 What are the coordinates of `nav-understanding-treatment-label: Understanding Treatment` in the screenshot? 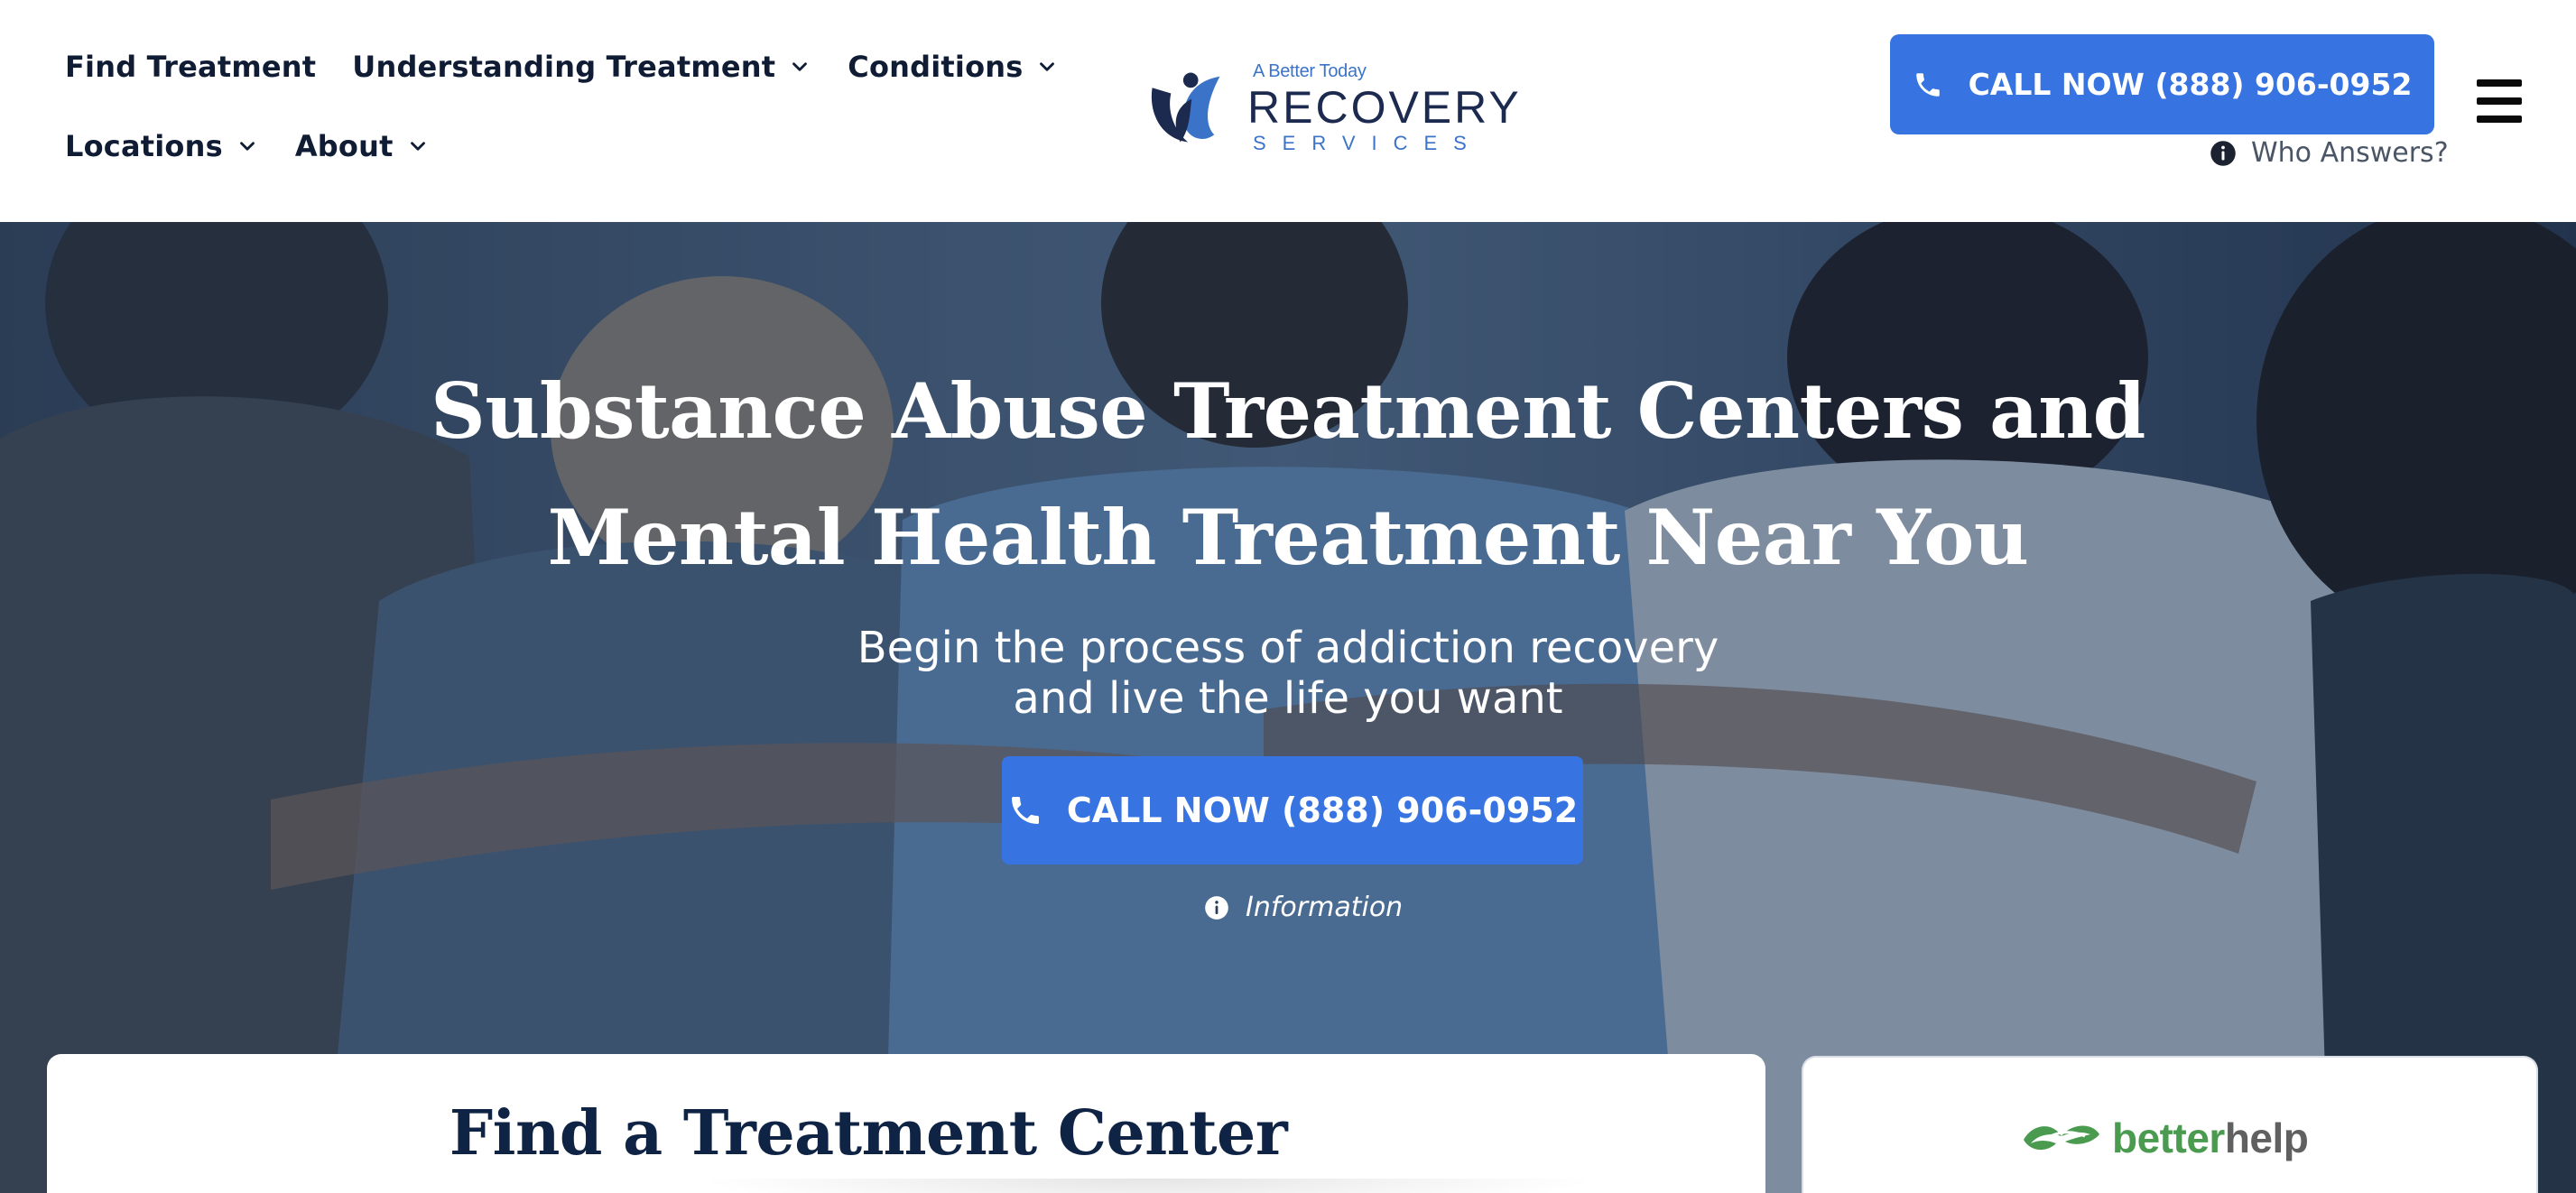 It's located at (564, 67).